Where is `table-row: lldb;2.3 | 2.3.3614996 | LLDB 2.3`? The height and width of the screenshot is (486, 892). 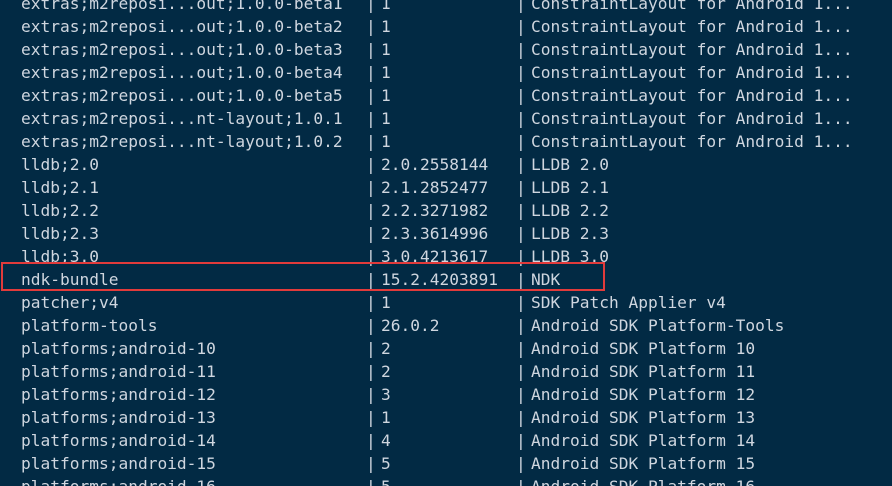
table-row: lldb;2.3 | 2.3.3614996 | LLDB 2.3 is located at coordinates (446, 233).